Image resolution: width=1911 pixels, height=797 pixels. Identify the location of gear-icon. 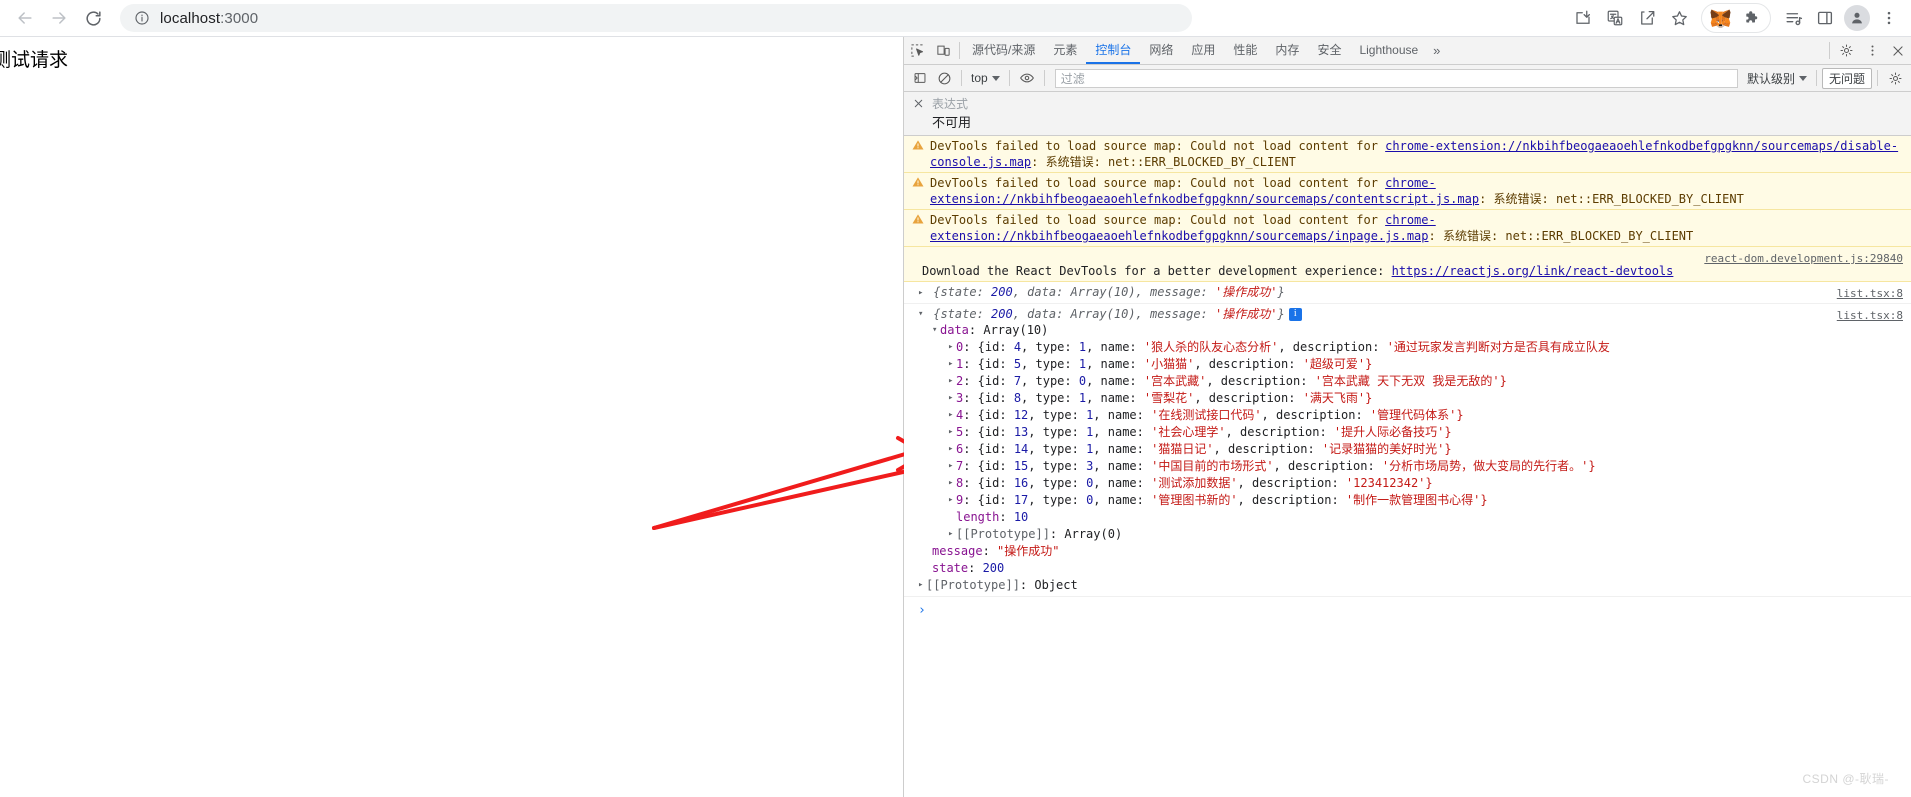
(1846, 50).